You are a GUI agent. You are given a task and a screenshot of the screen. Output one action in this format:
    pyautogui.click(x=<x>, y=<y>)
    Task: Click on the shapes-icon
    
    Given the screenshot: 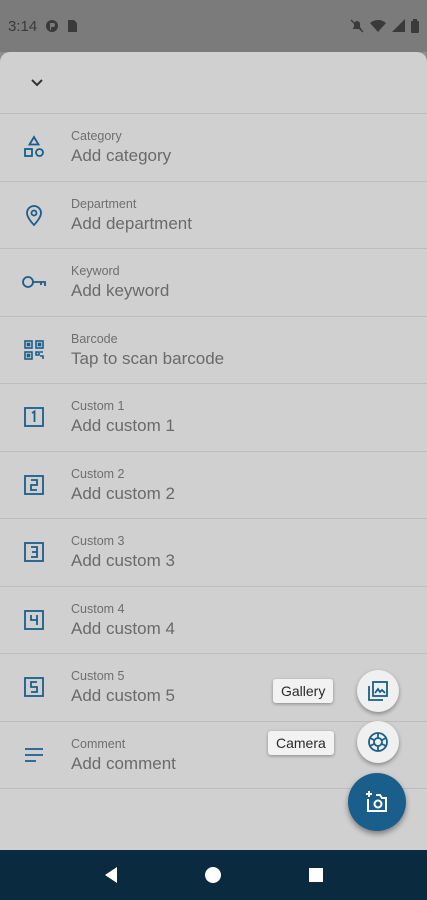 What is the action you would take?
    pyautogui.click(x=34, y=147)
    